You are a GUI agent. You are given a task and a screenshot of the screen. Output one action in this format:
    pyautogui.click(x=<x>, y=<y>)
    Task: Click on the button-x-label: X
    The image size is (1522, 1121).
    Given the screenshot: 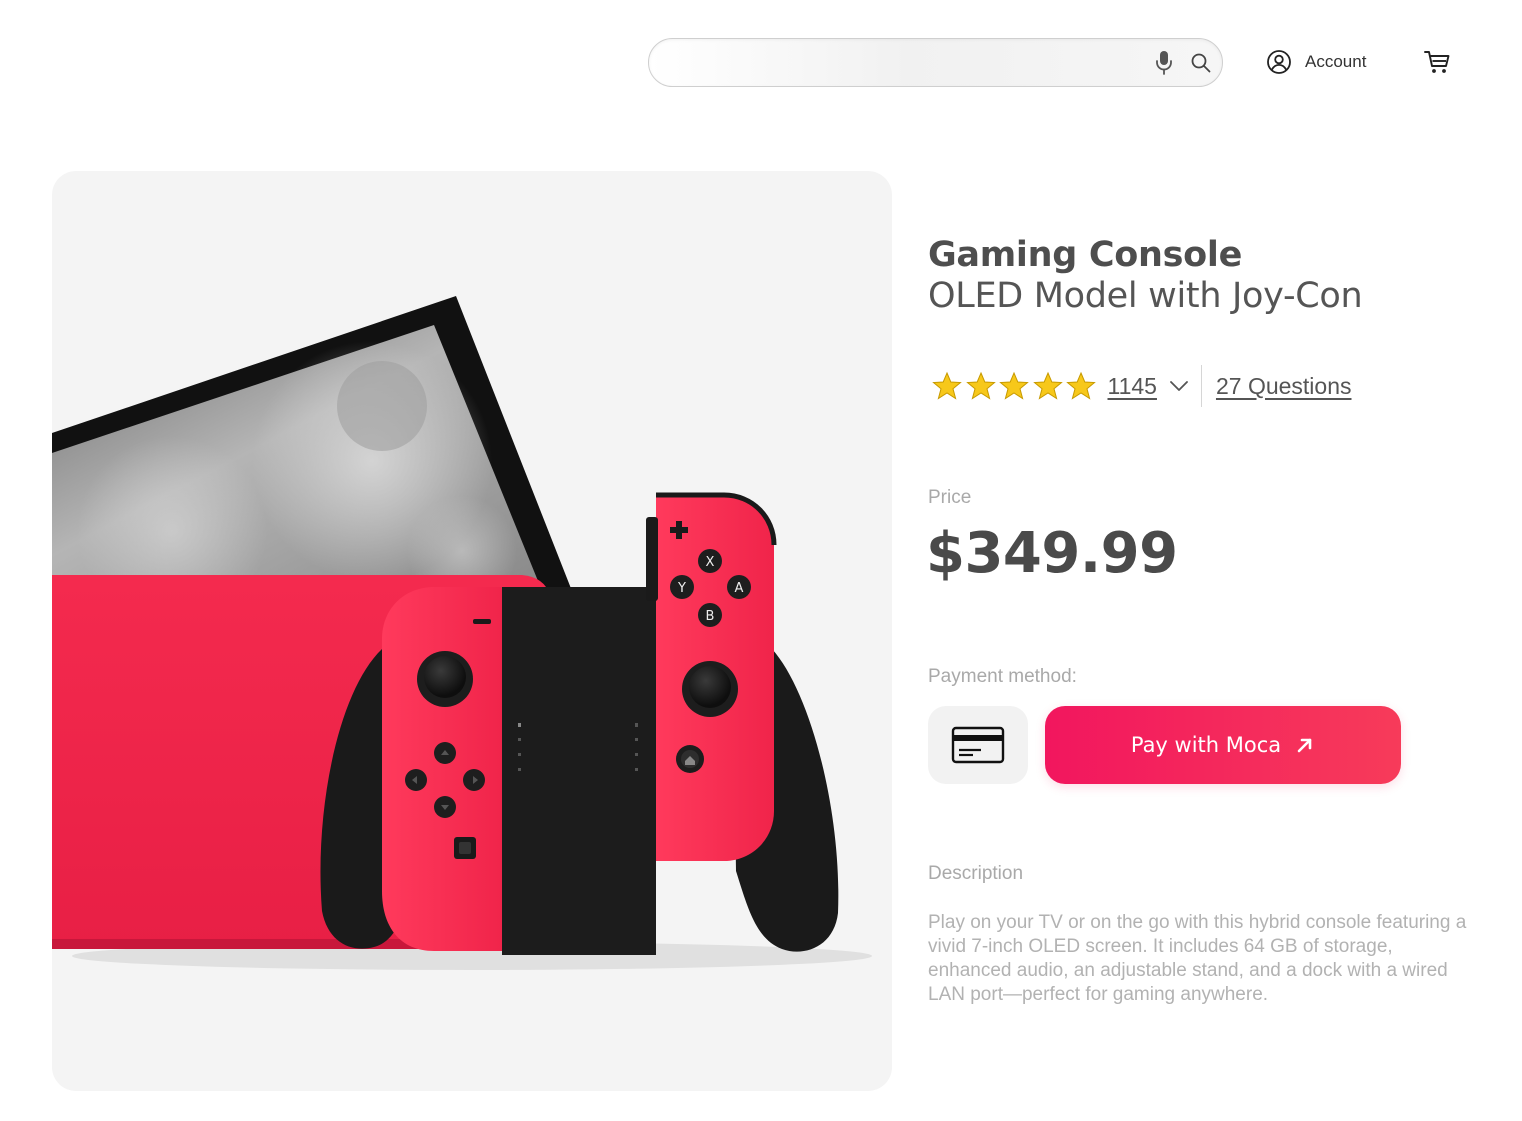 What is the action you would take?
    pyautogui.click(x=710, y=562)
    